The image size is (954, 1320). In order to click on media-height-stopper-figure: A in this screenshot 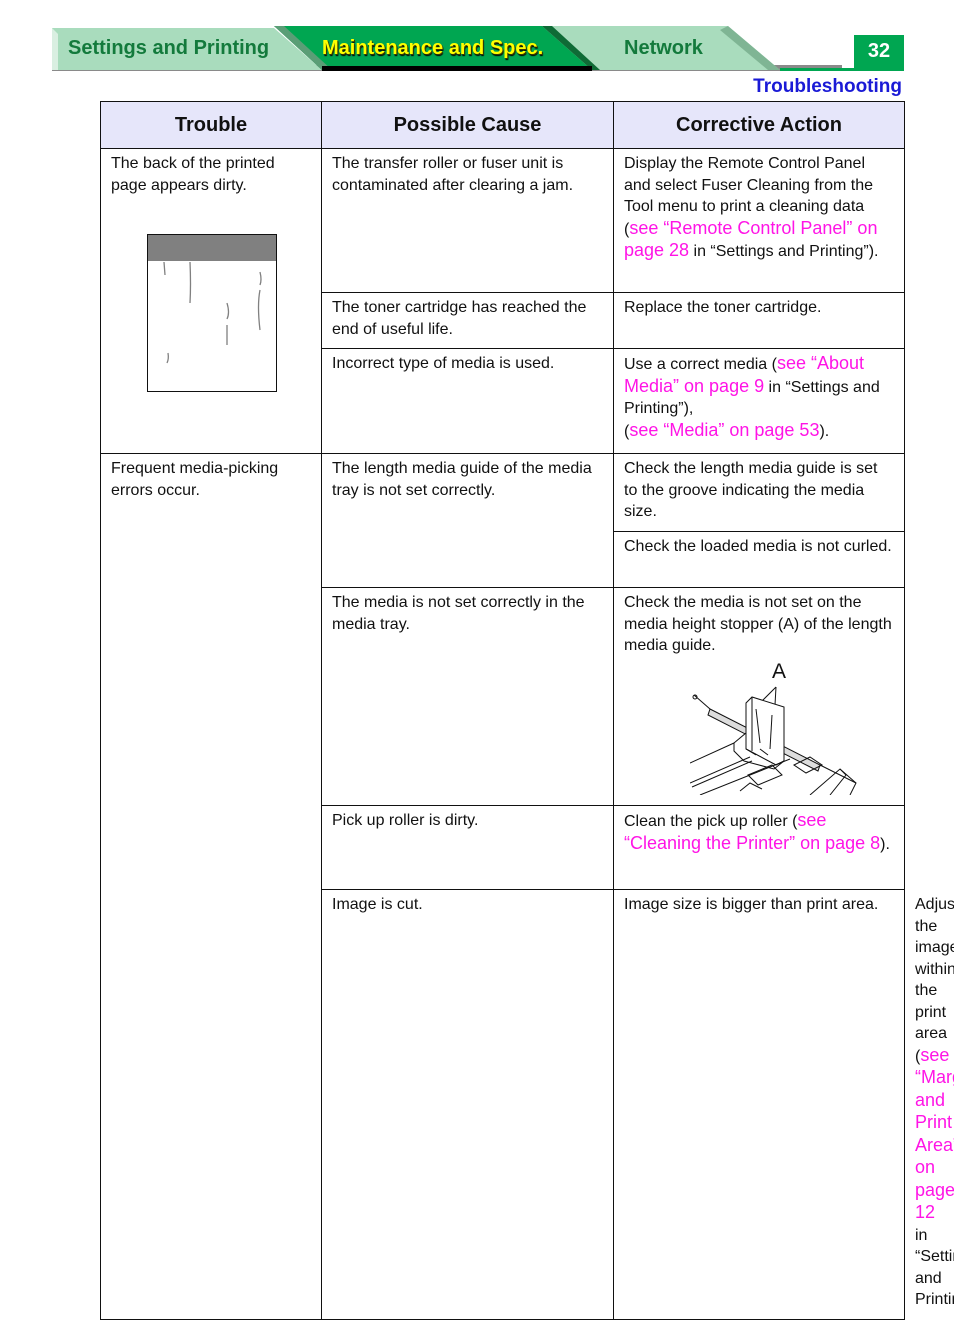, I will do `click(774, 727)`.